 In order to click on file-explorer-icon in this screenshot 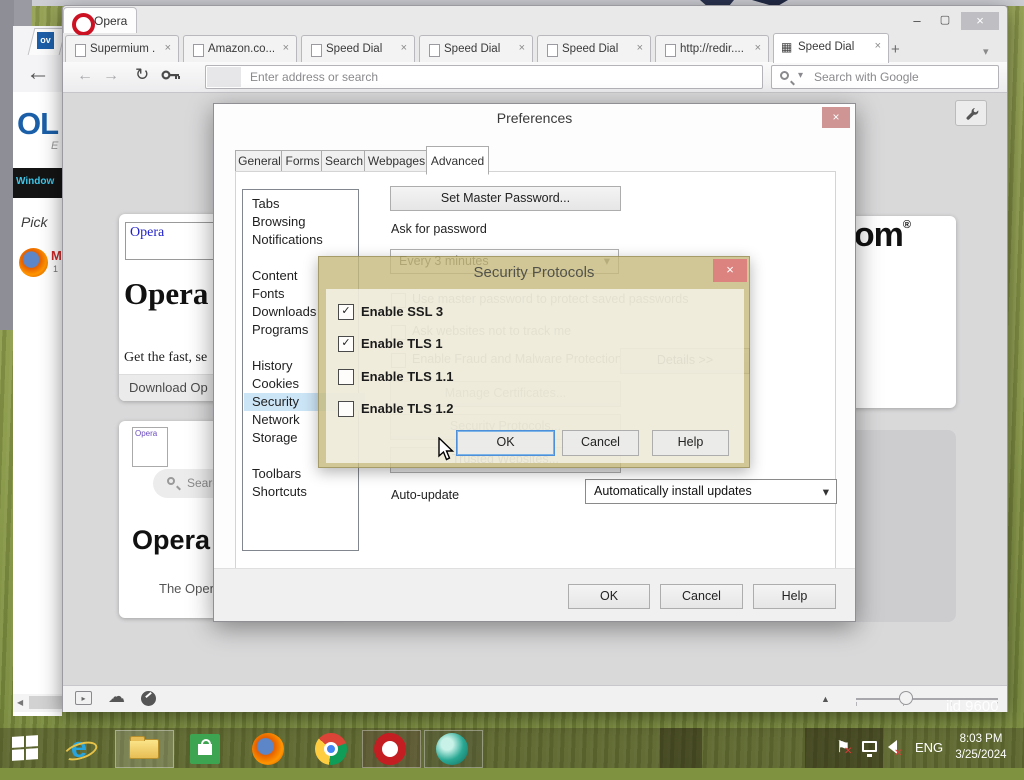, I will do `click(144, 747)`.